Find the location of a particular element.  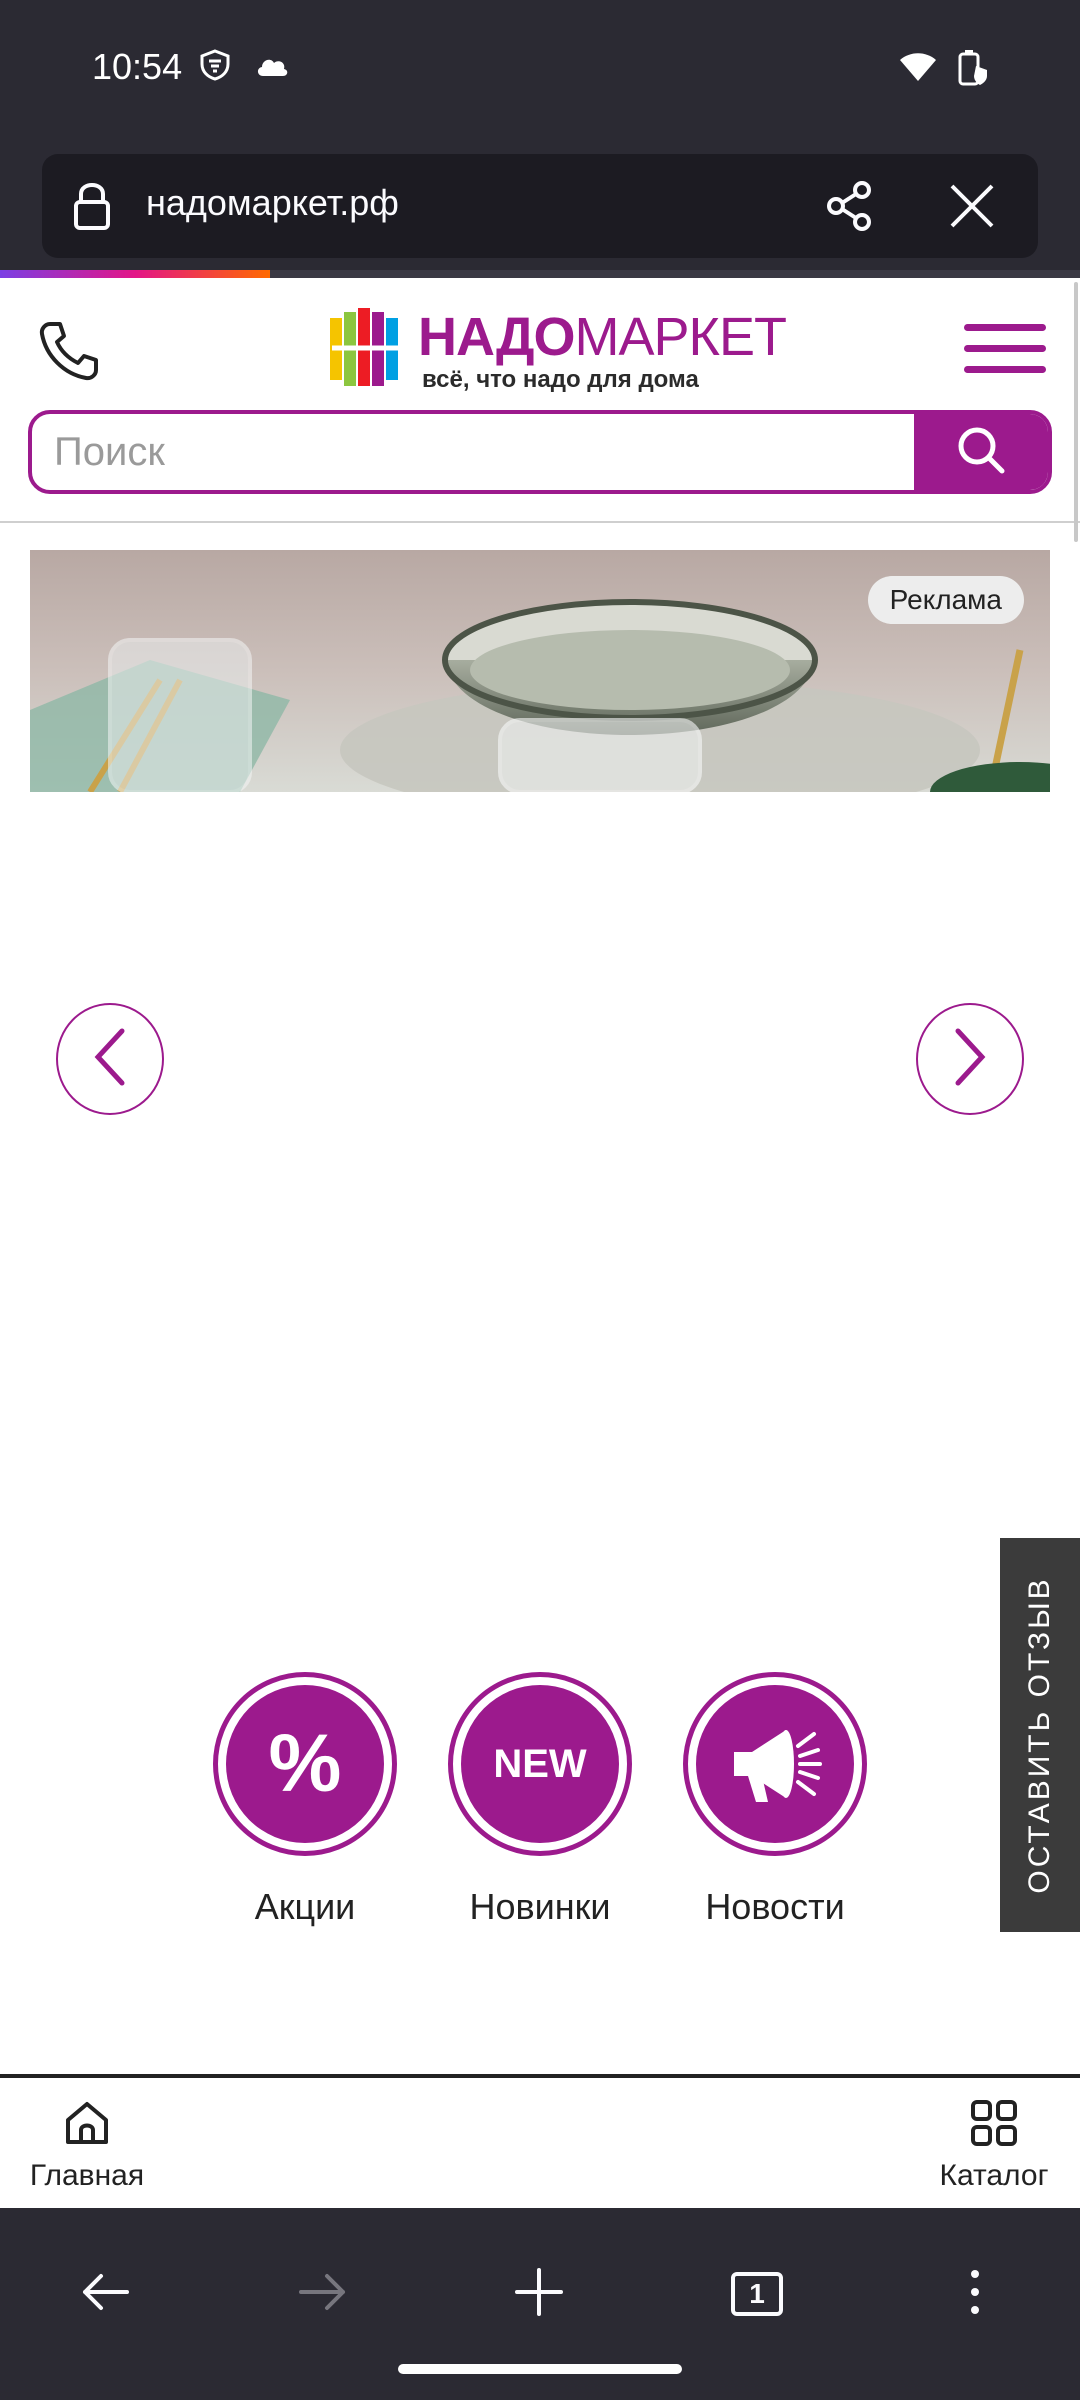

quick-links: % Акции NEW Новинки Новости is located at coordinates (540, 1802).